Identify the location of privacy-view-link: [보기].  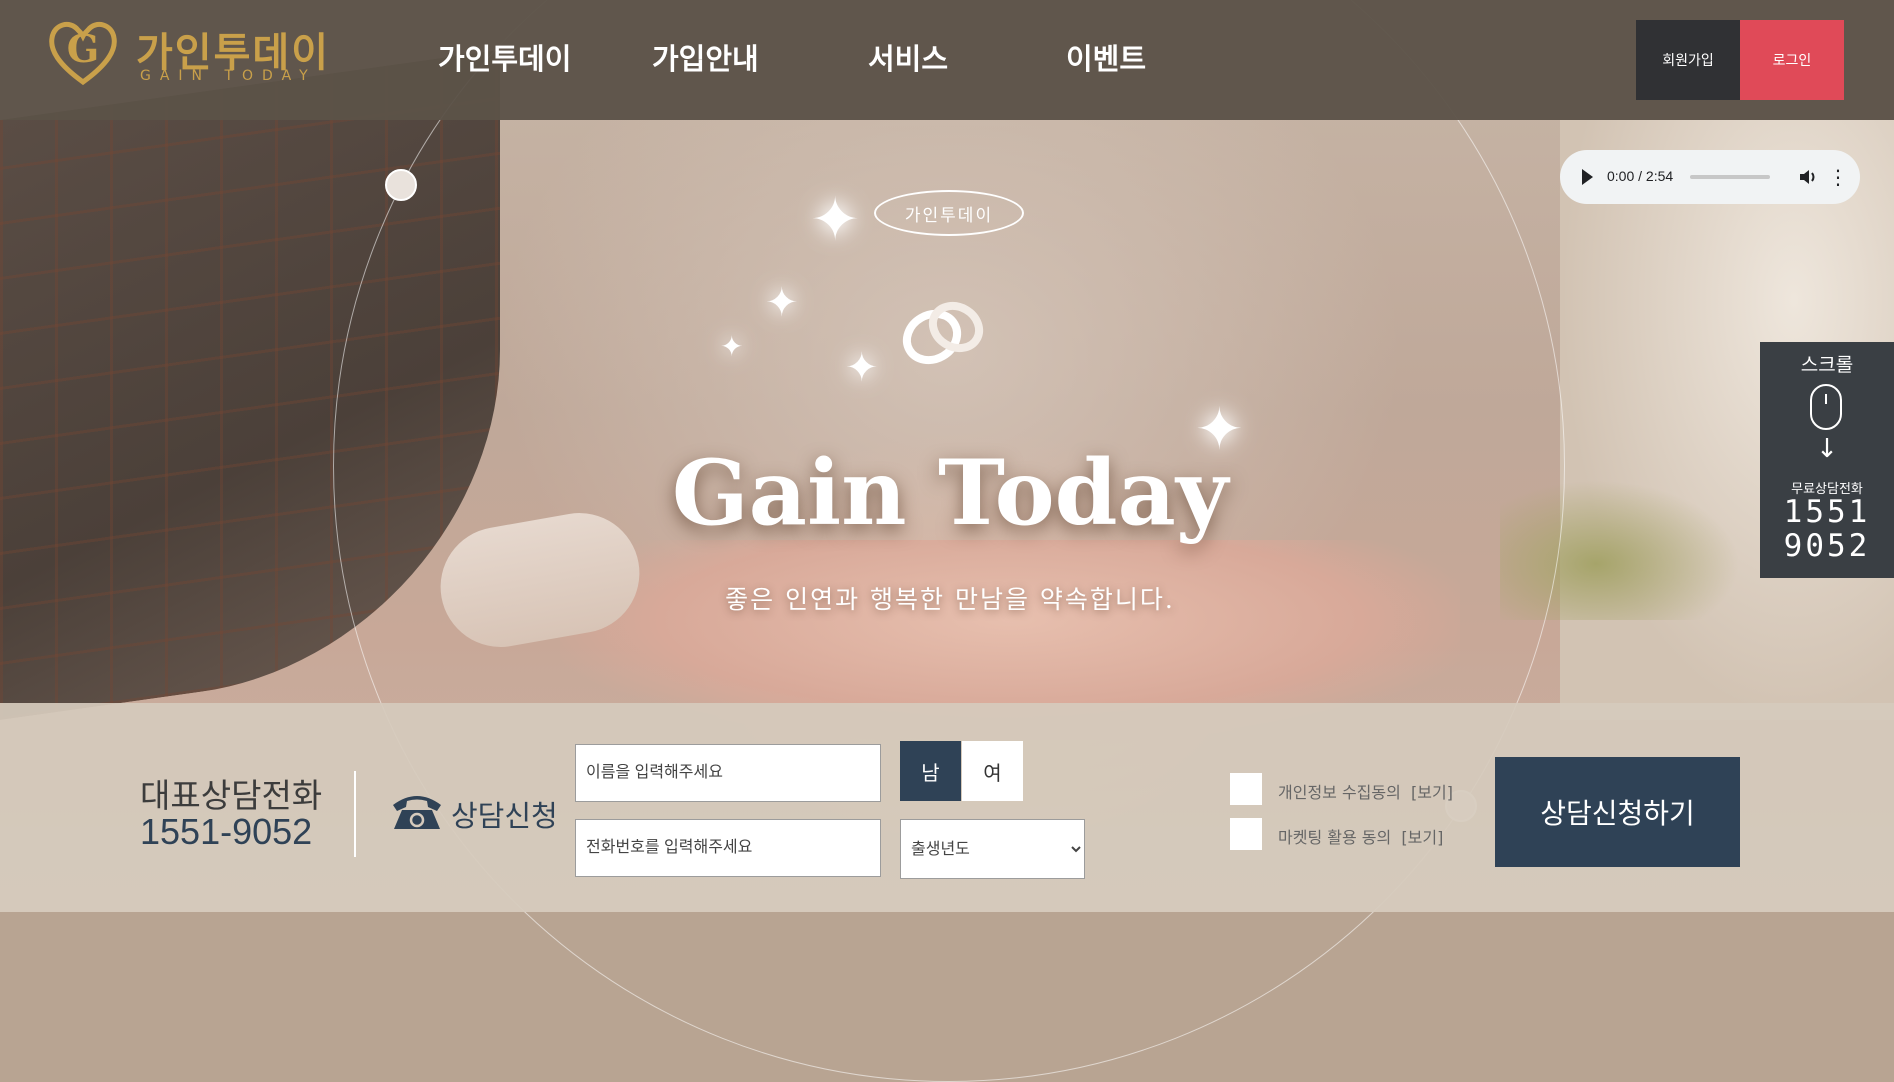
(1432, 792).